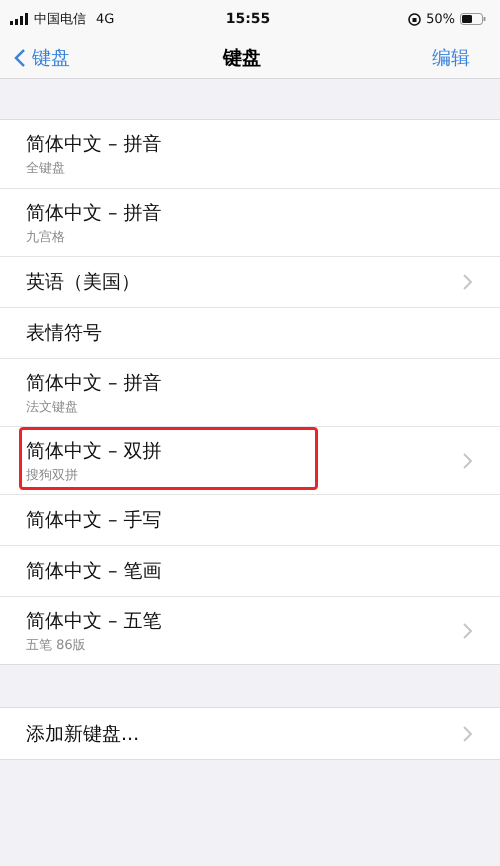  What do you see at coordinates (20, 19) in the screenshot?
I see `signal-icon` at bounding box center [20, 19].